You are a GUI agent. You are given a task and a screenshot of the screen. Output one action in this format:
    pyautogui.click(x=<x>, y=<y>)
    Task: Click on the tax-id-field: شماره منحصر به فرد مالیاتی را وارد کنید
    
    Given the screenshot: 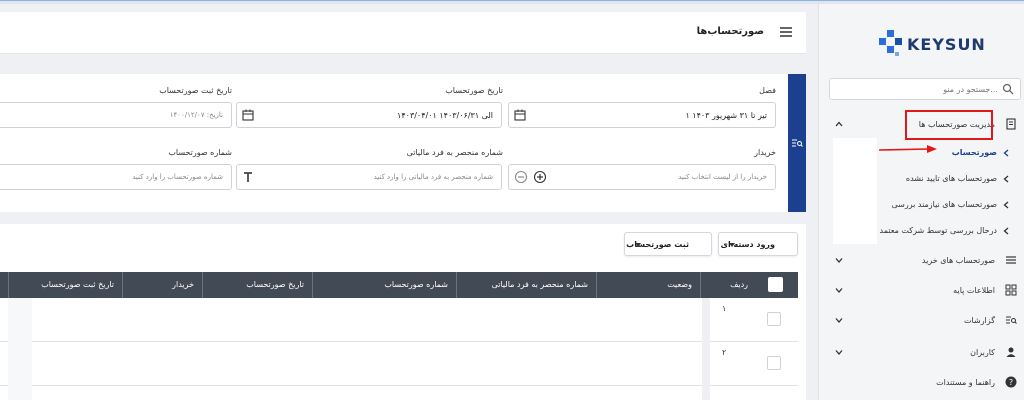 What is the action you would take?
    pyautogui.click(x=369, y=177)
    